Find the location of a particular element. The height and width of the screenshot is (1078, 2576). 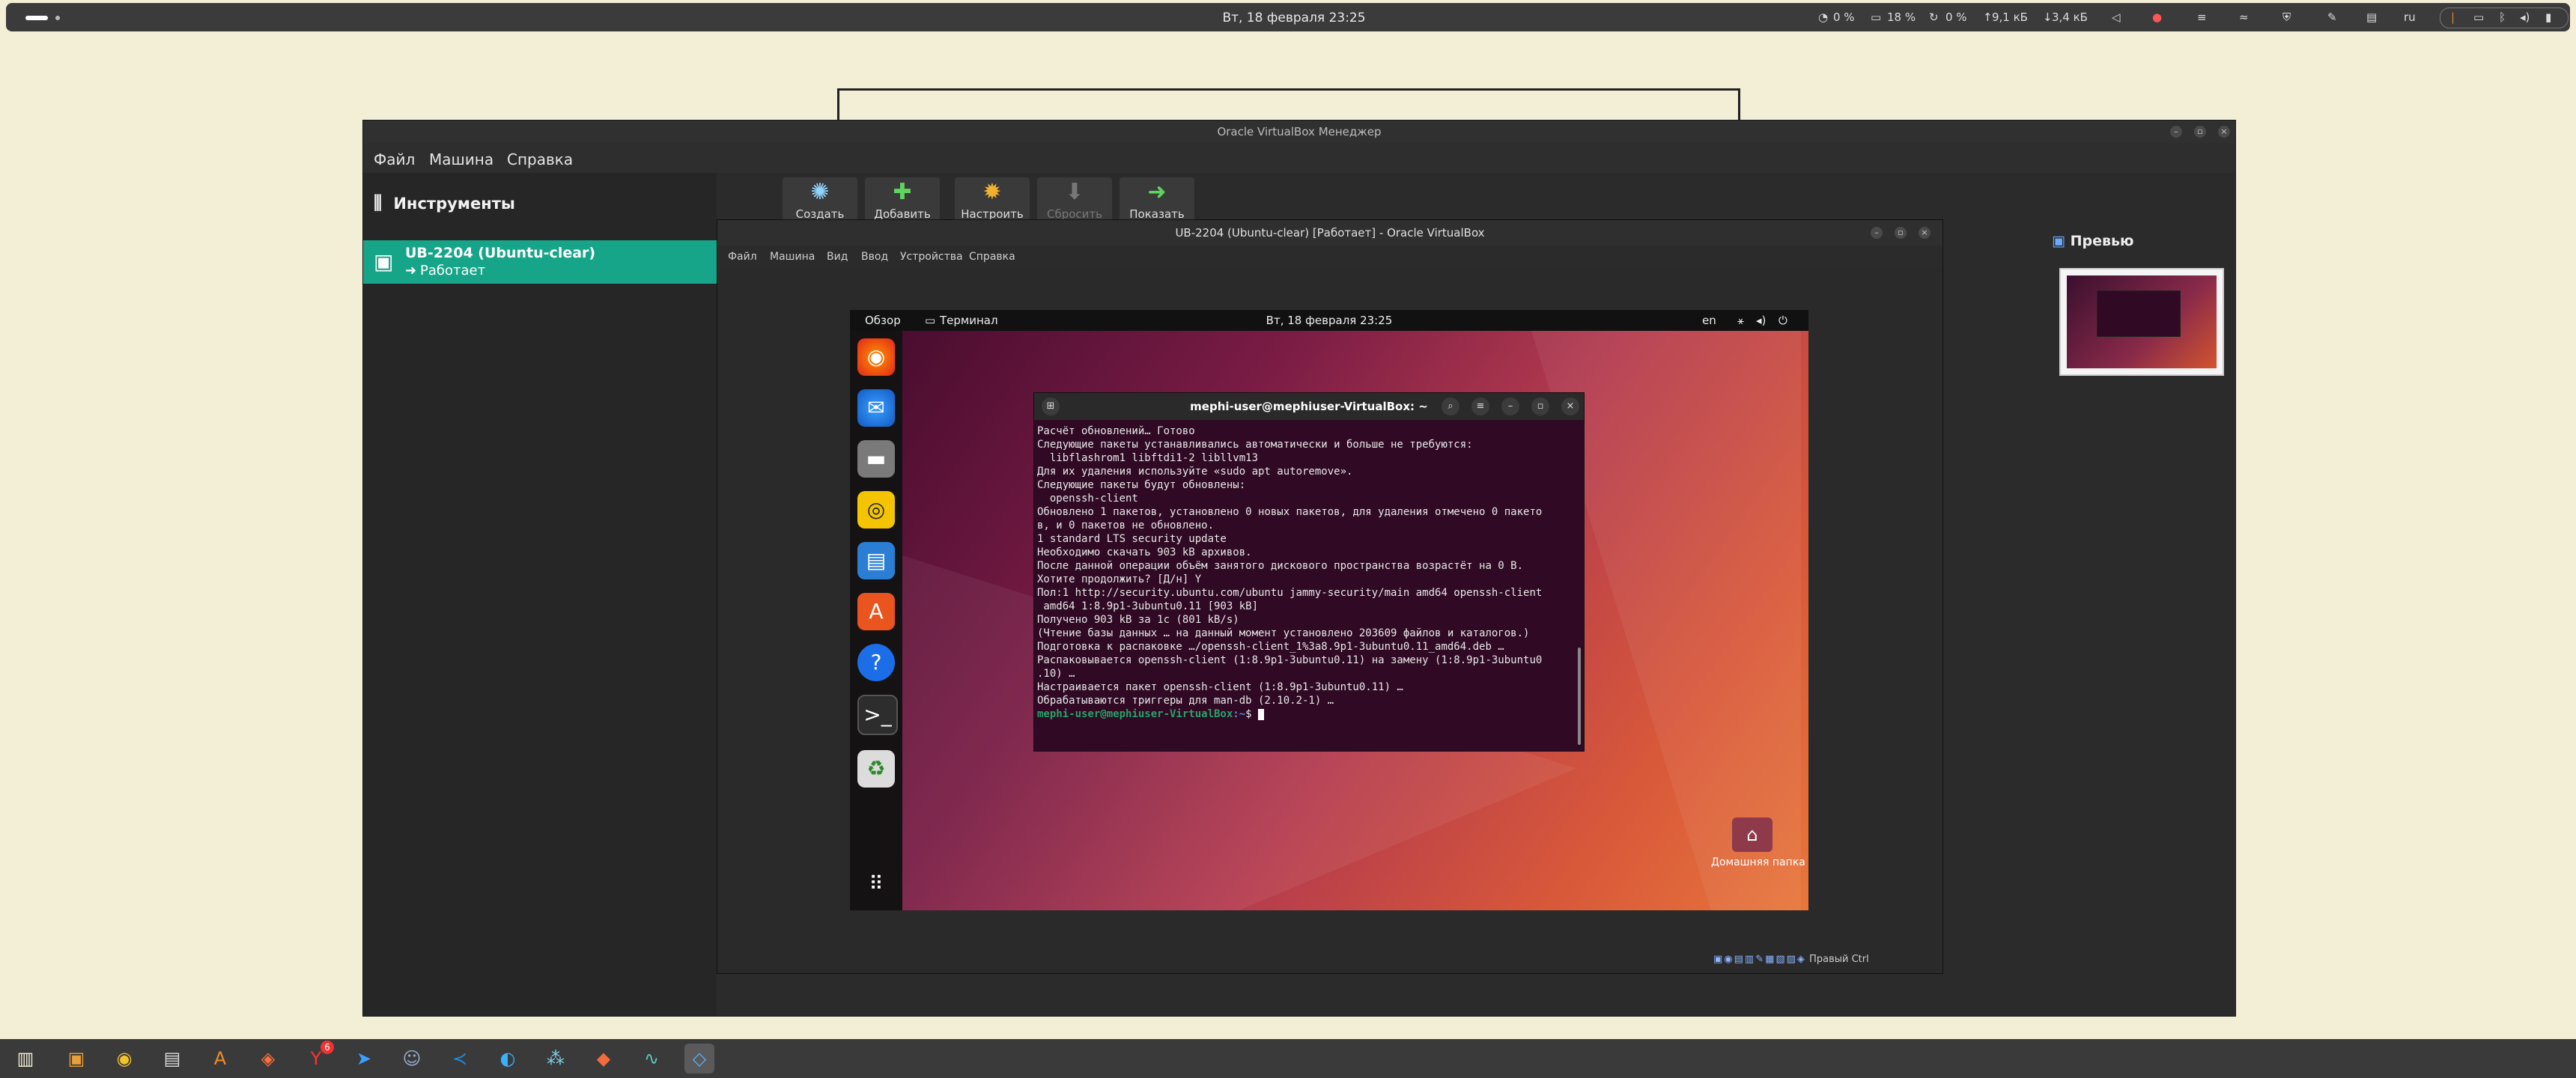

writer-icon: ▤ is located at coordinates (876, 560).